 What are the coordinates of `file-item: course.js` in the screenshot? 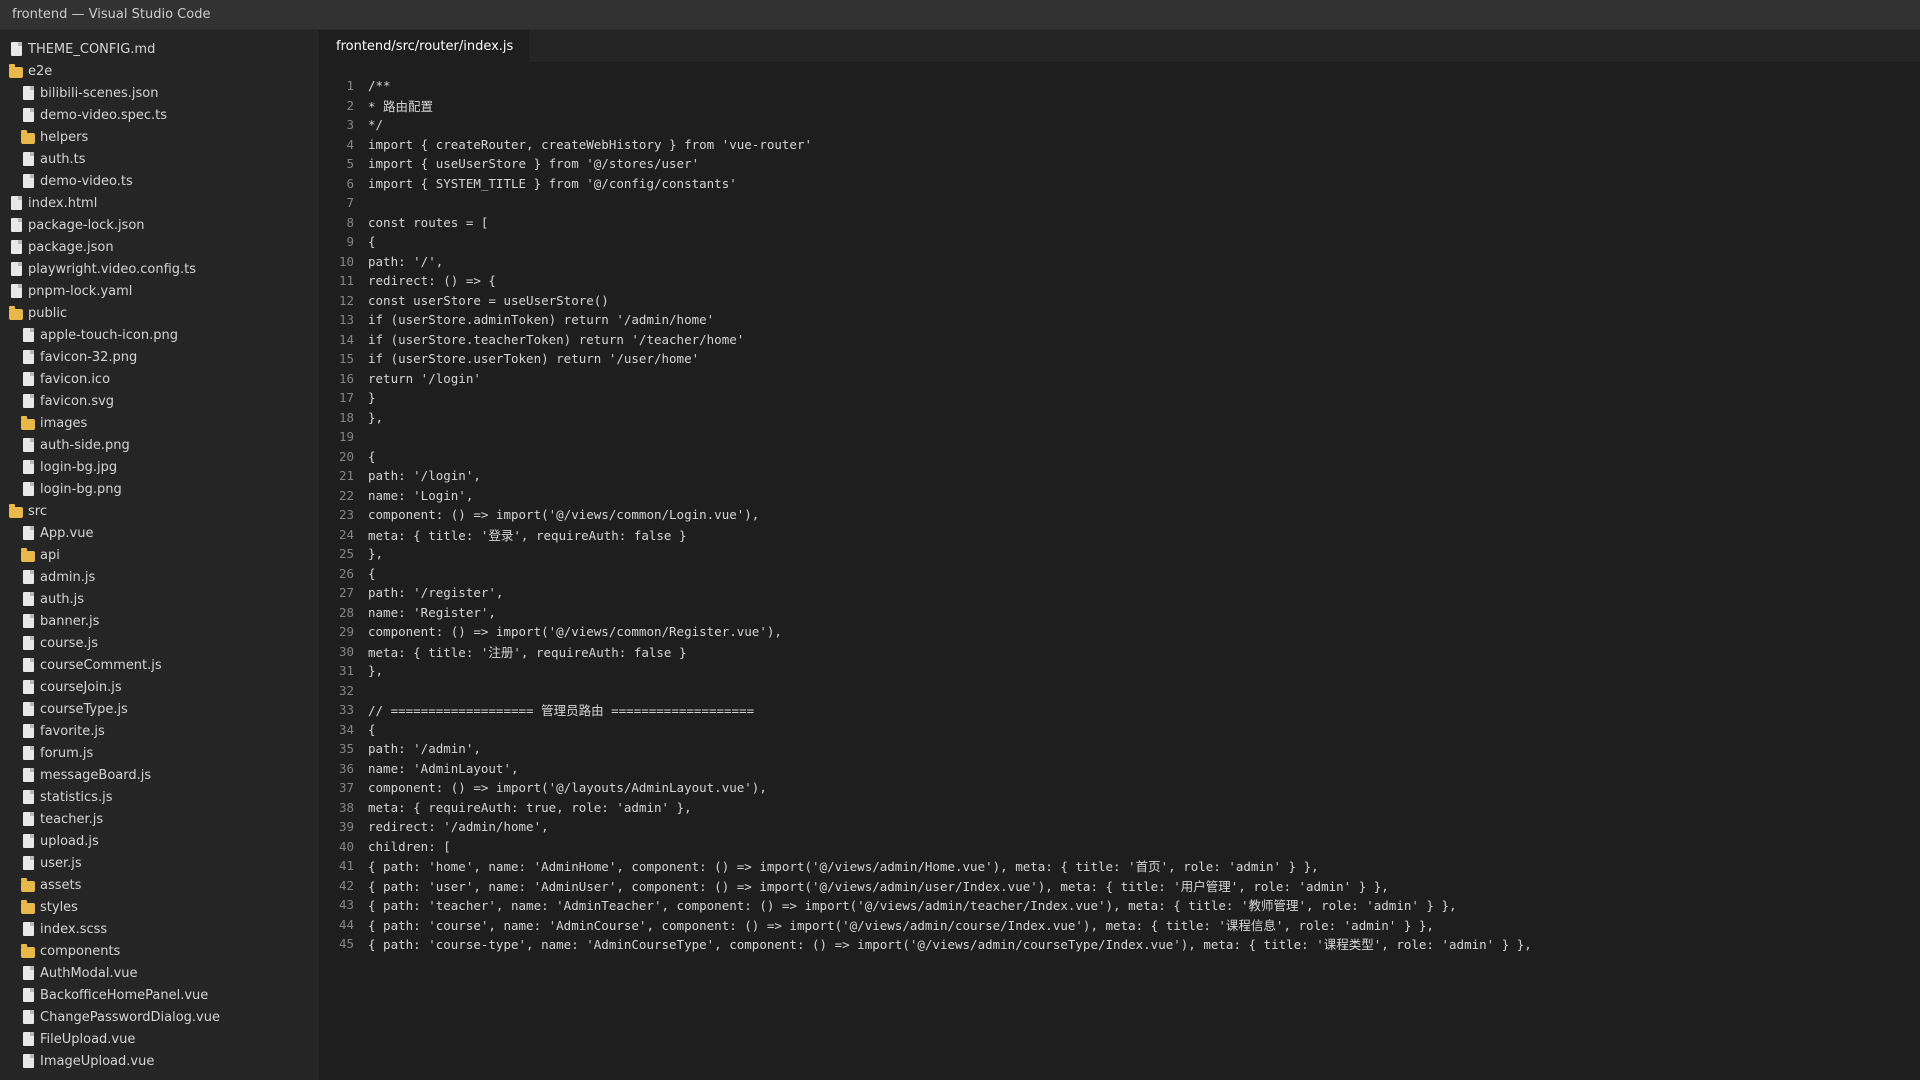 It's located at (159, 643).